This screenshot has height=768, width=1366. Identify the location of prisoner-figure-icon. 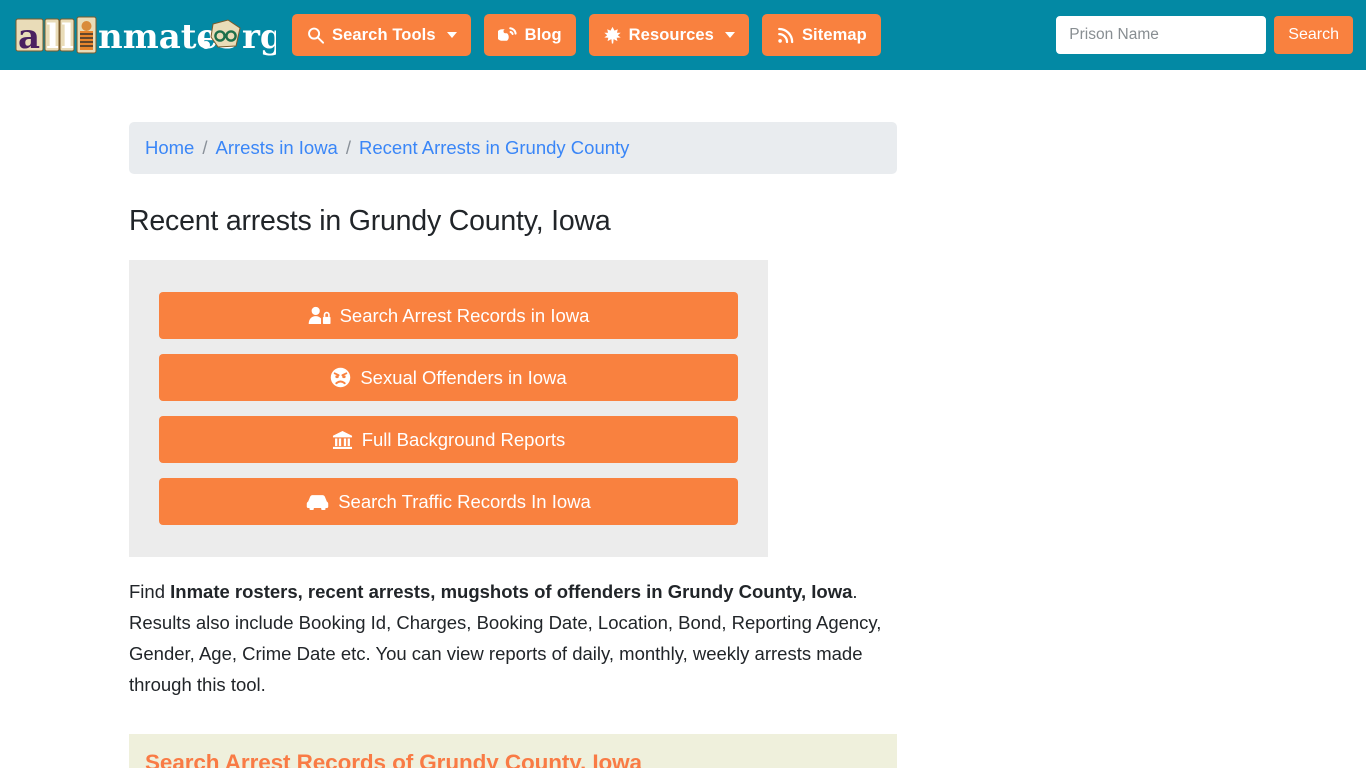
(86, 35).